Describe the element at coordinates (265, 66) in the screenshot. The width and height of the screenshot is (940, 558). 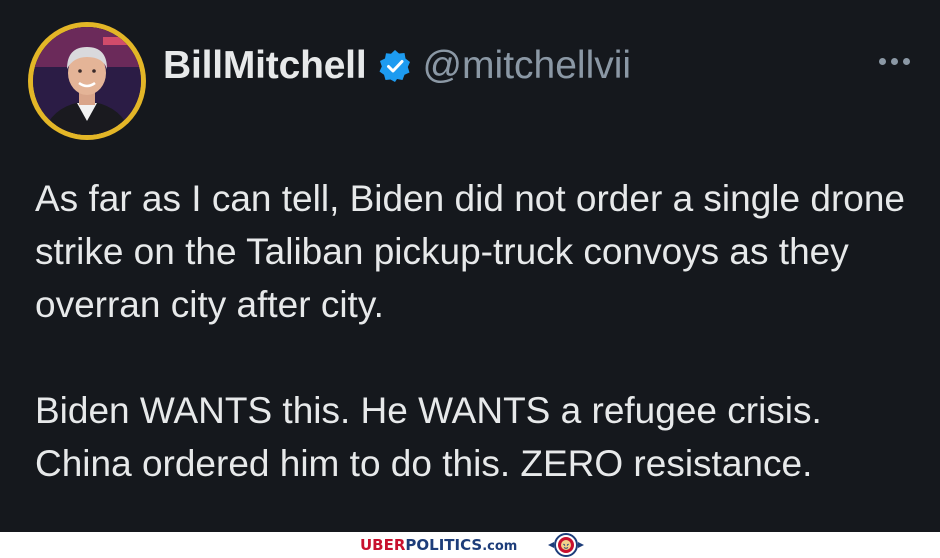
I see `display-name: BillMitchell` at that location.